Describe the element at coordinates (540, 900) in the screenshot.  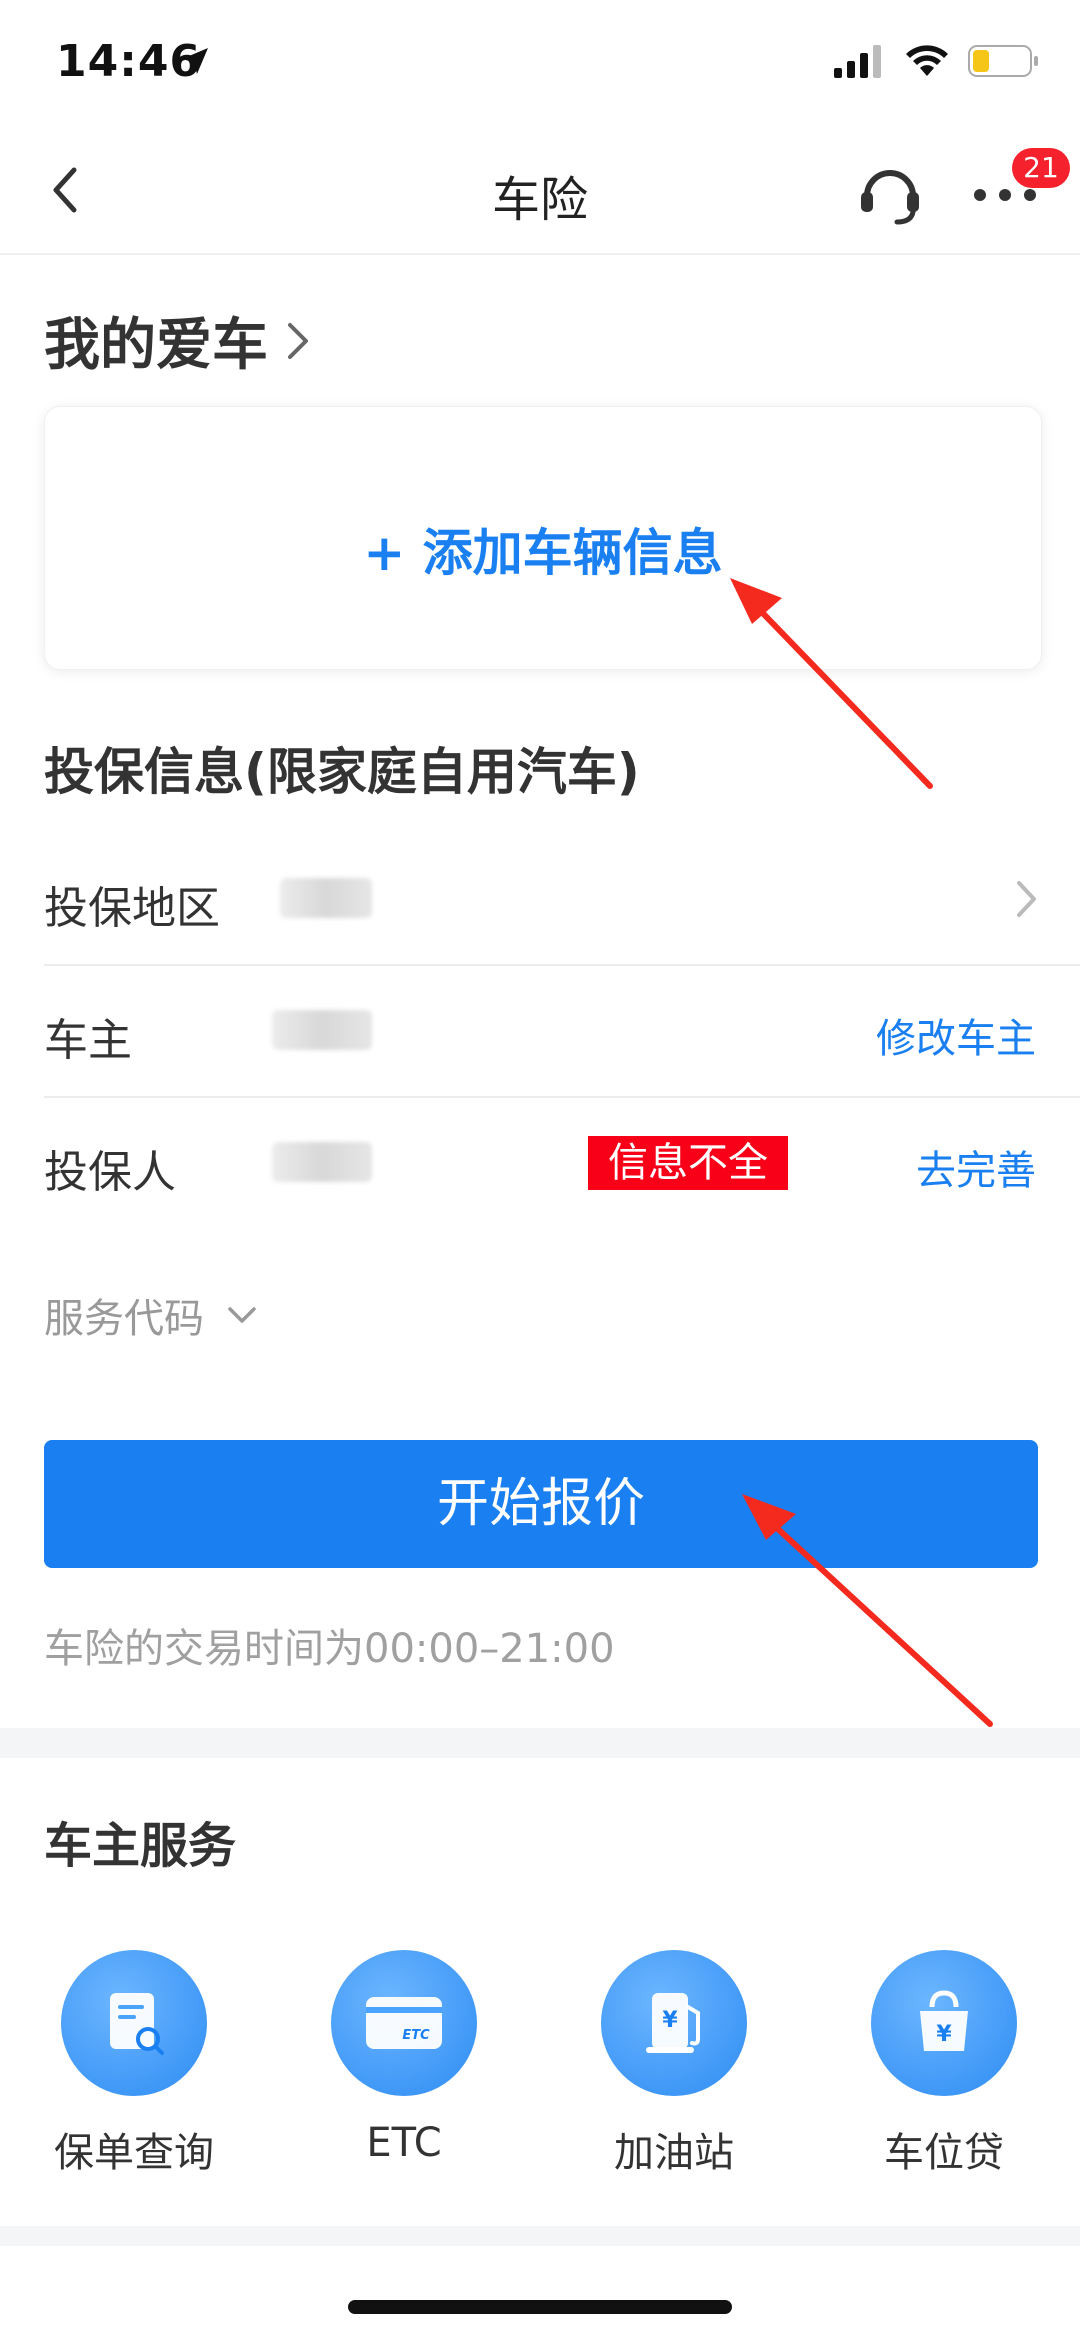
I see `insurance-region-row: 投保地区` at that location.